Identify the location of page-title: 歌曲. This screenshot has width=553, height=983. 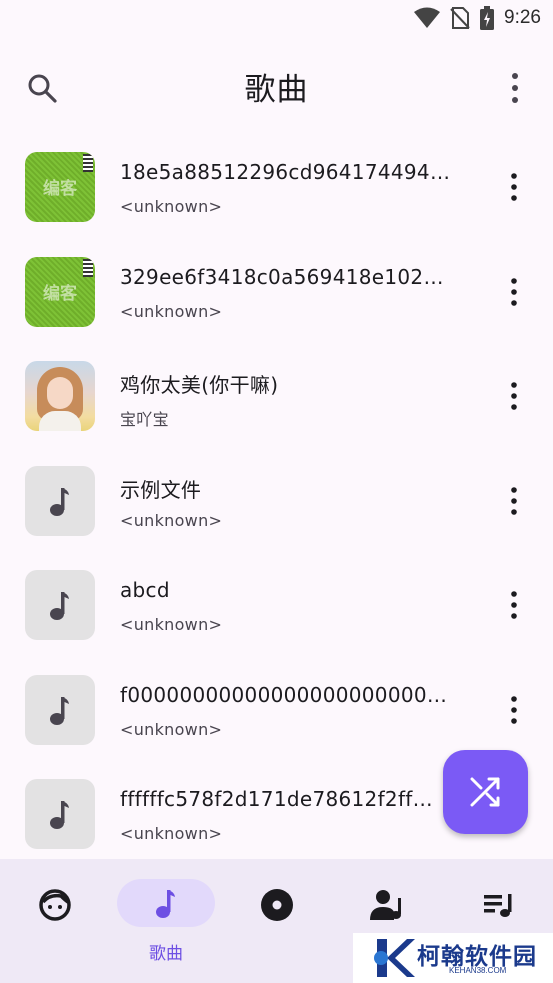
(276, 90).